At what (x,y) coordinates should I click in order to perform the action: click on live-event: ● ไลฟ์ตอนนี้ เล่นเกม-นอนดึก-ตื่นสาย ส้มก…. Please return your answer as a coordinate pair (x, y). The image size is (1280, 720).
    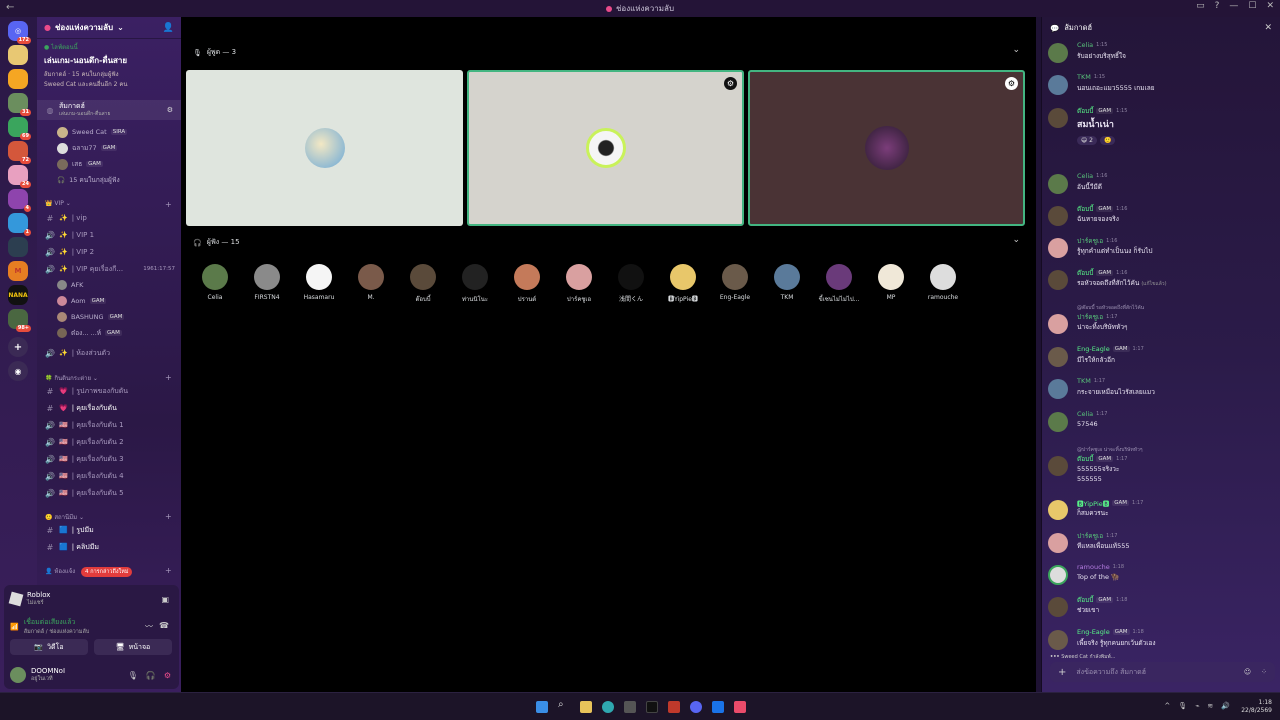
    Looking at the image, I should click on (109, 65).